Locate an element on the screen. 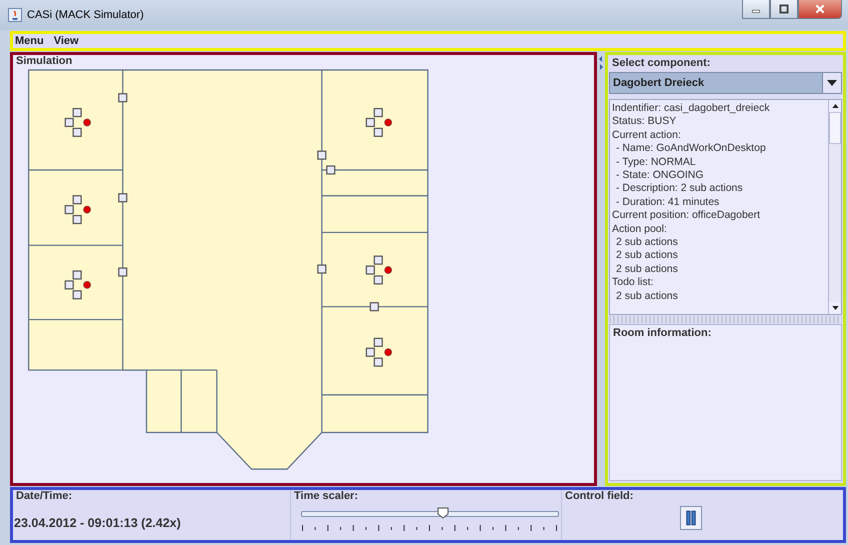 The image size is (848, 545). info-line: - Type: NORMAL is located at coordinates (656, 163).